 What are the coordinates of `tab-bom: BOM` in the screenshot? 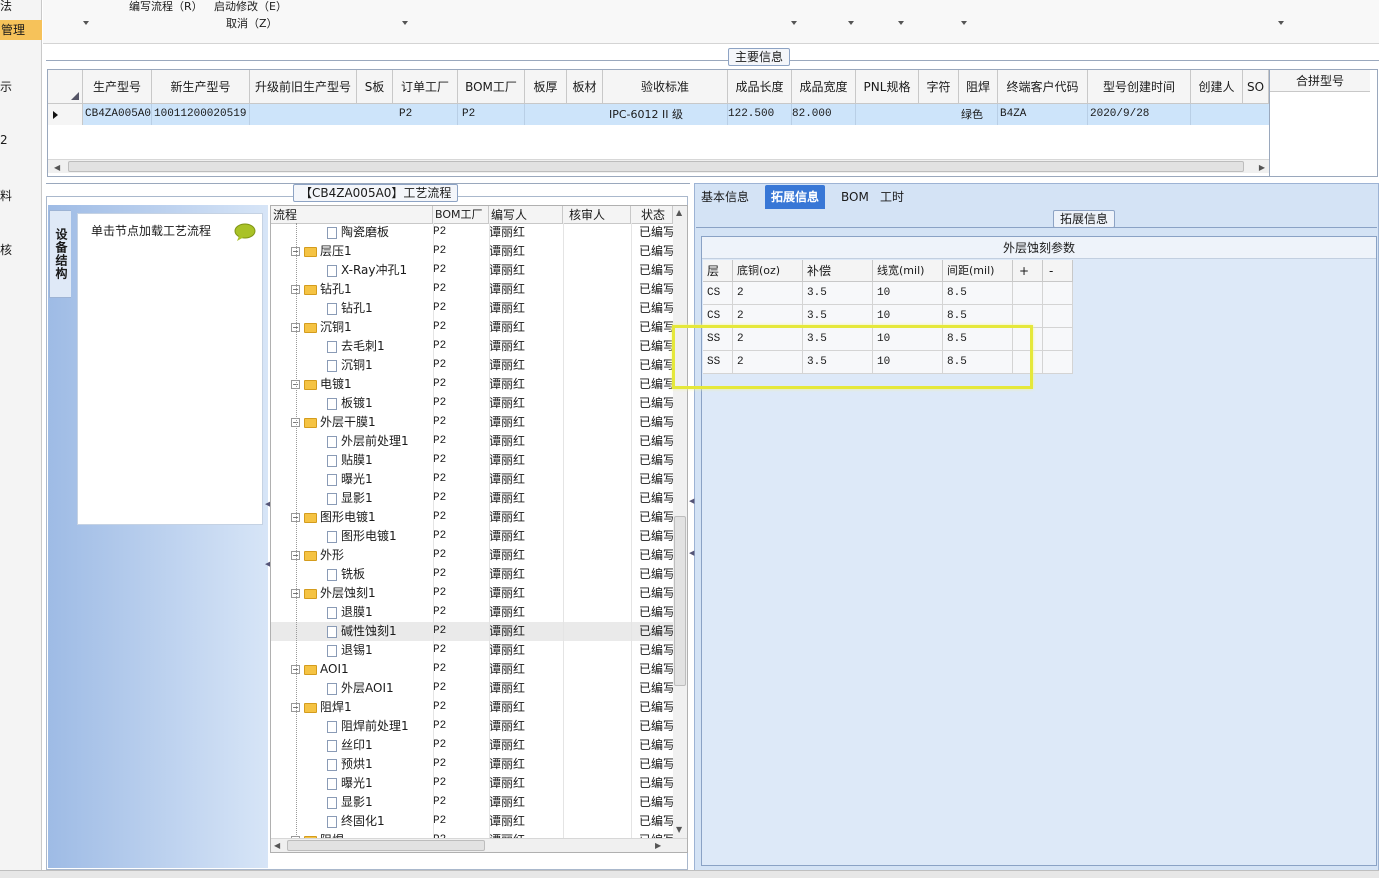 It's located at (855, 197).